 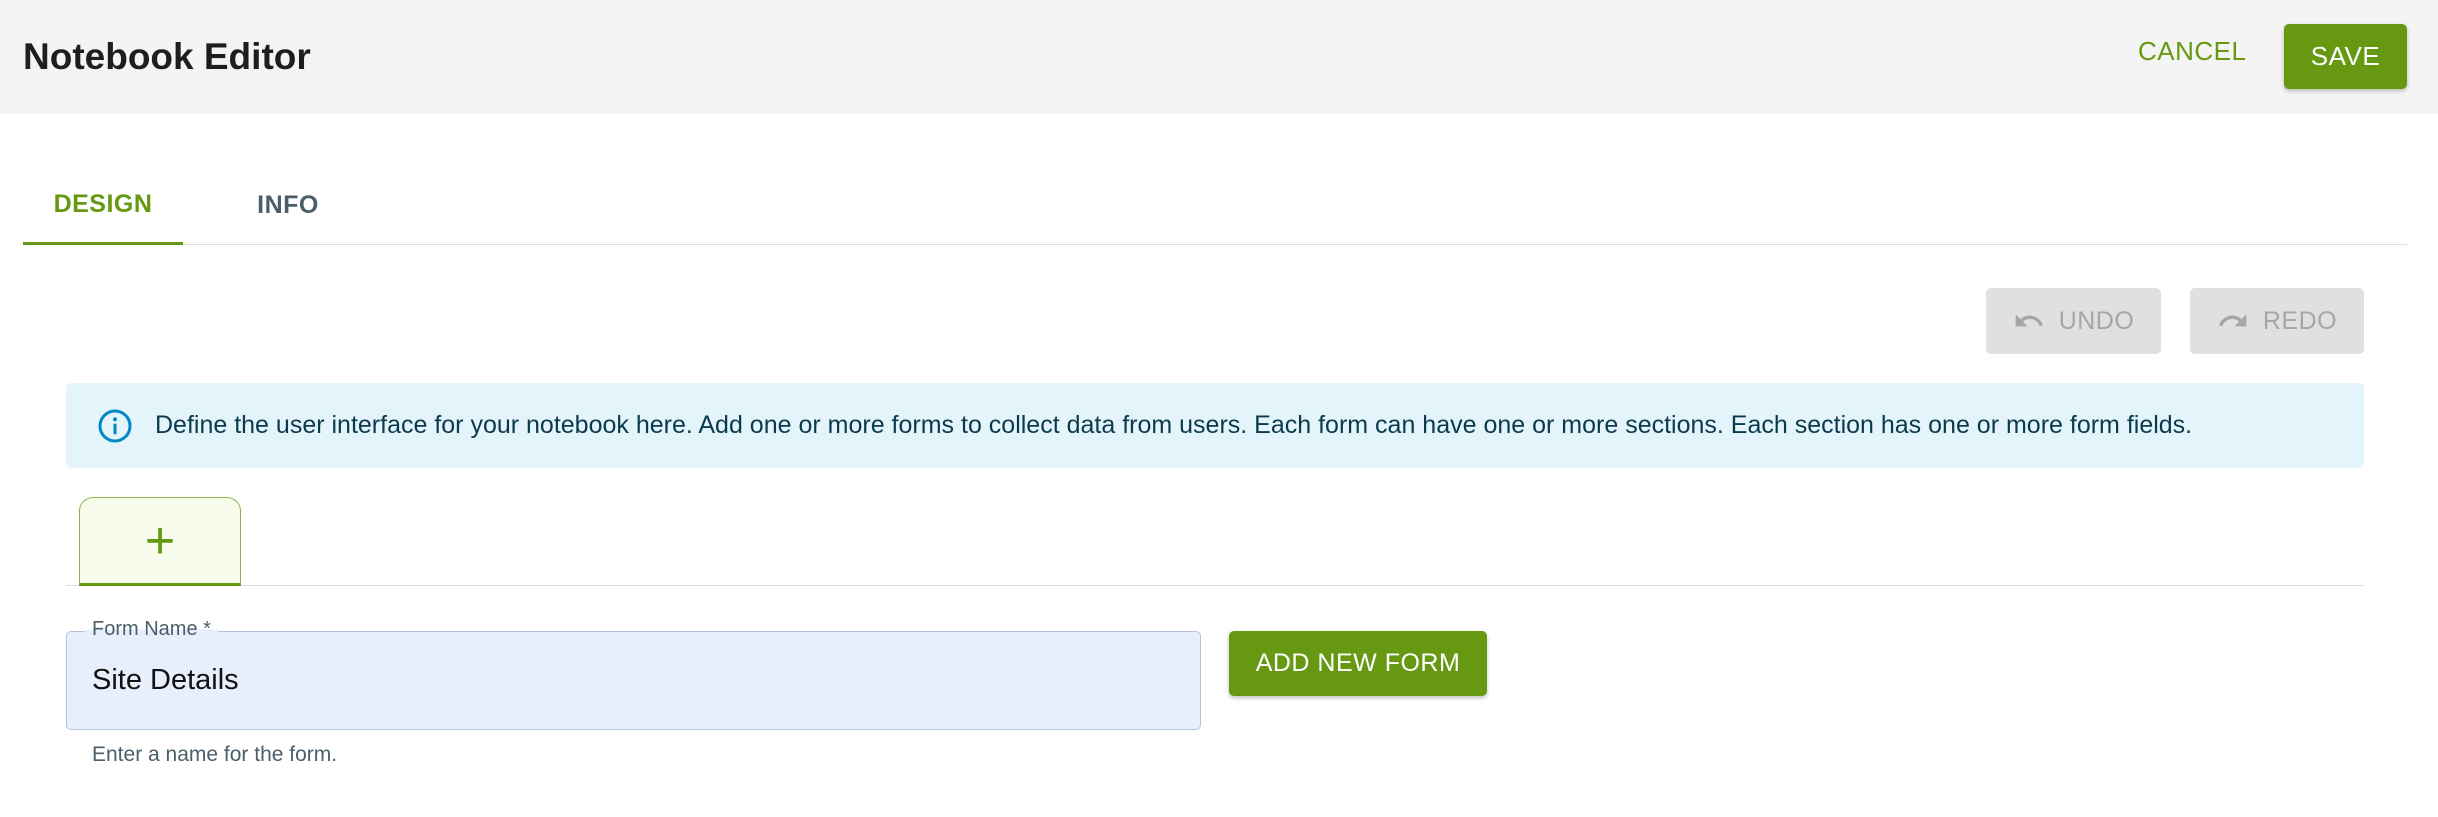 What do you see at coordinates (160, 541) in the screenshot?
I see `add-form-tab: +` at bounding box center [160, 541].